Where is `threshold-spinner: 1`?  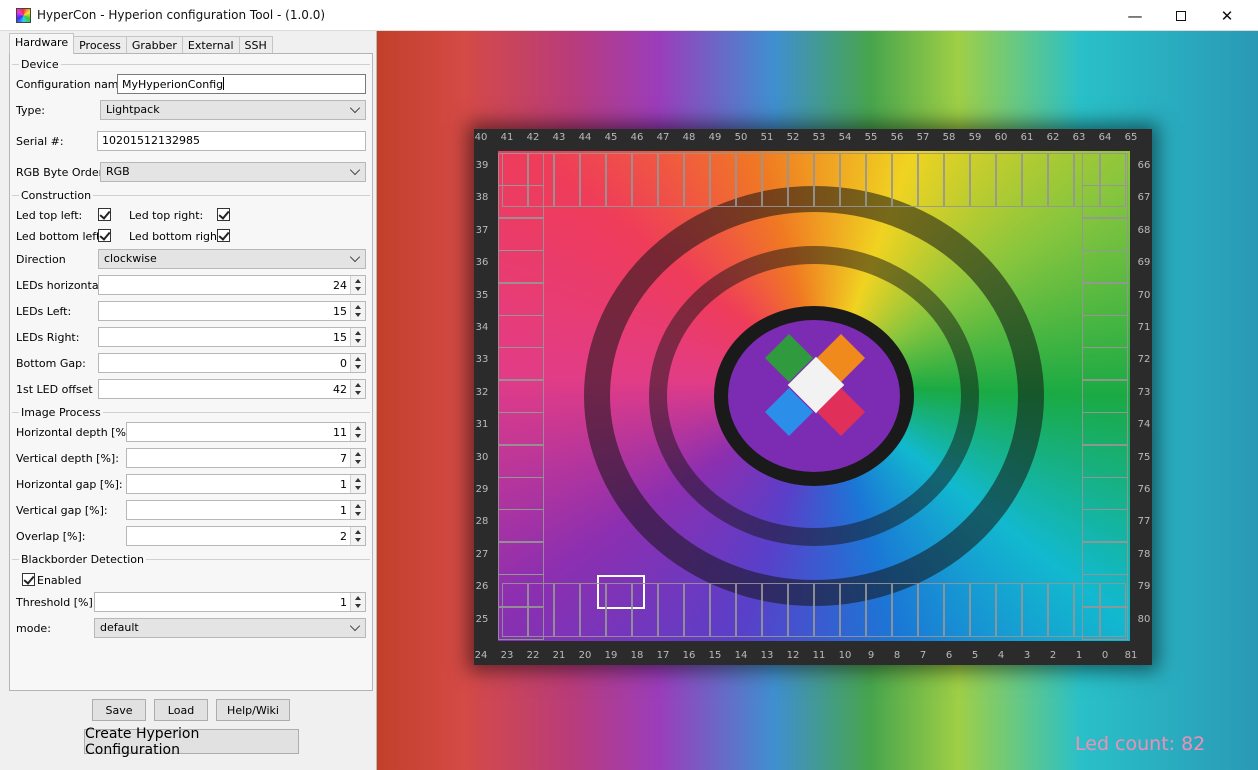
threshold-spinner: 1 is located at coordinates (230, 602).